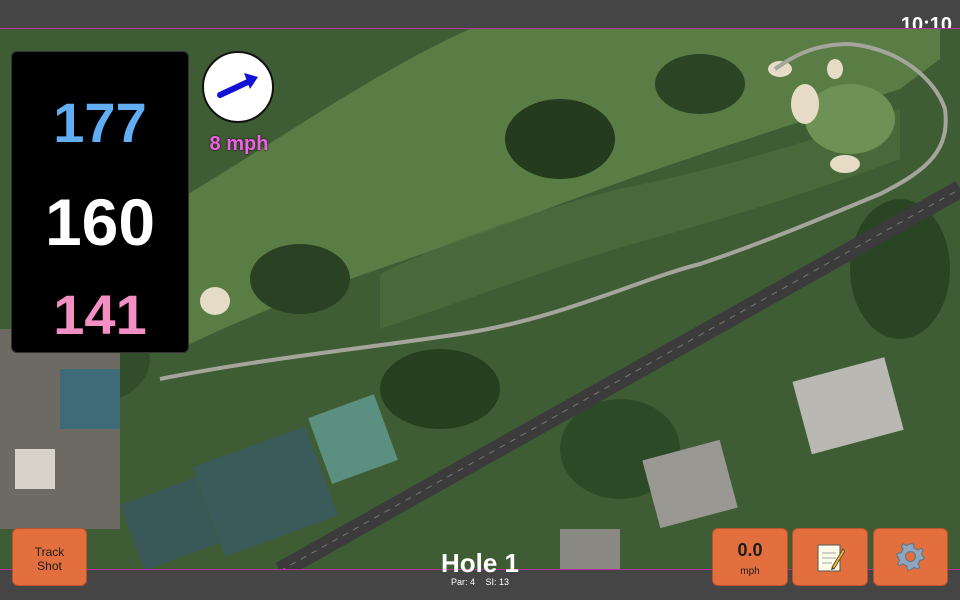  I want to click on wind-readout-unit: mph, so click(750, 571).